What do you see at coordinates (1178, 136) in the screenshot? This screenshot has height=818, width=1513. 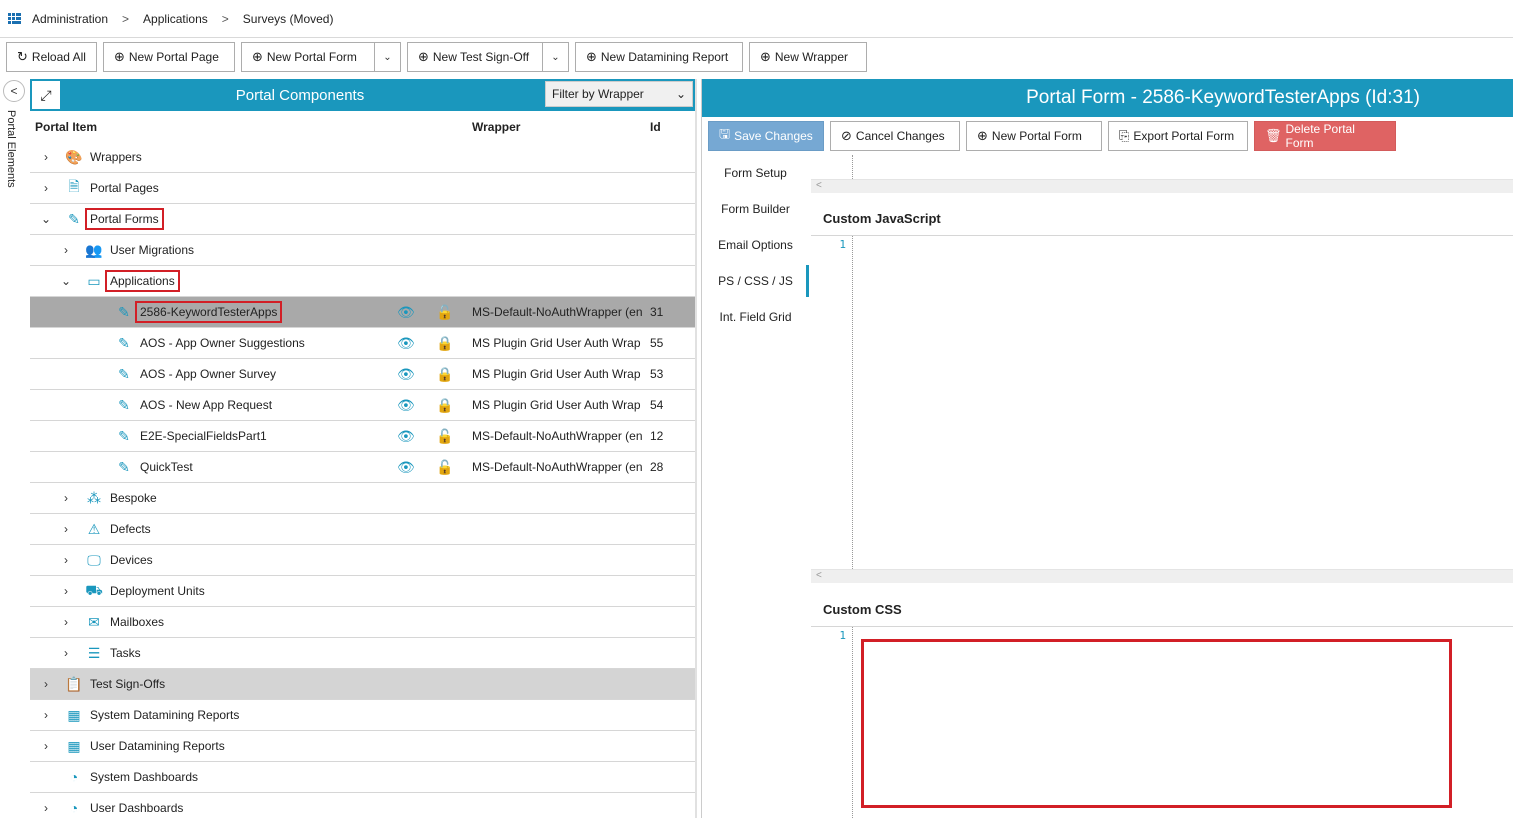 I see `export-portal-form-button: ⎘ Export Portal Form` at bounding box center [1178, 136].